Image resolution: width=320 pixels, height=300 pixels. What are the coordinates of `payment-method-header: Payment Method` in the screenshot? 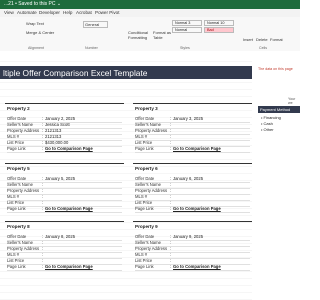 It's located at (279, 109).